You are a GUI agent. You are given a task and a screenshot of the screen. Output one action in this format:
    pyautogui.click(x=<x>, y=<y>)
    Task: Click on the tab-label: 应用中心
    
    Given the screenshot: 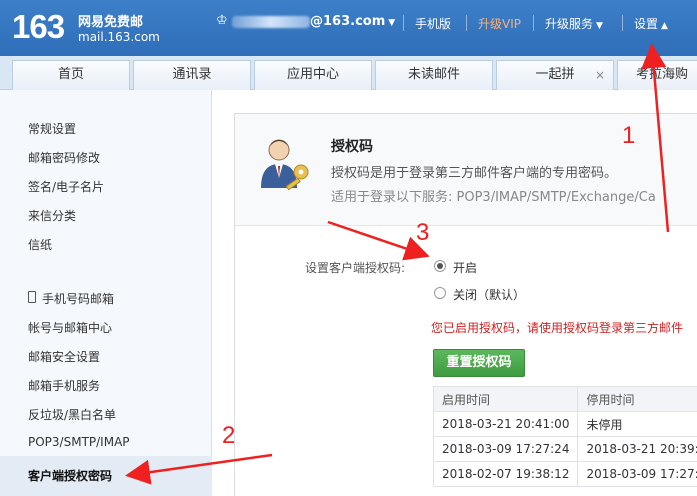 What is the action you would take?
    pyautogui.click(x=312, y=74)
    